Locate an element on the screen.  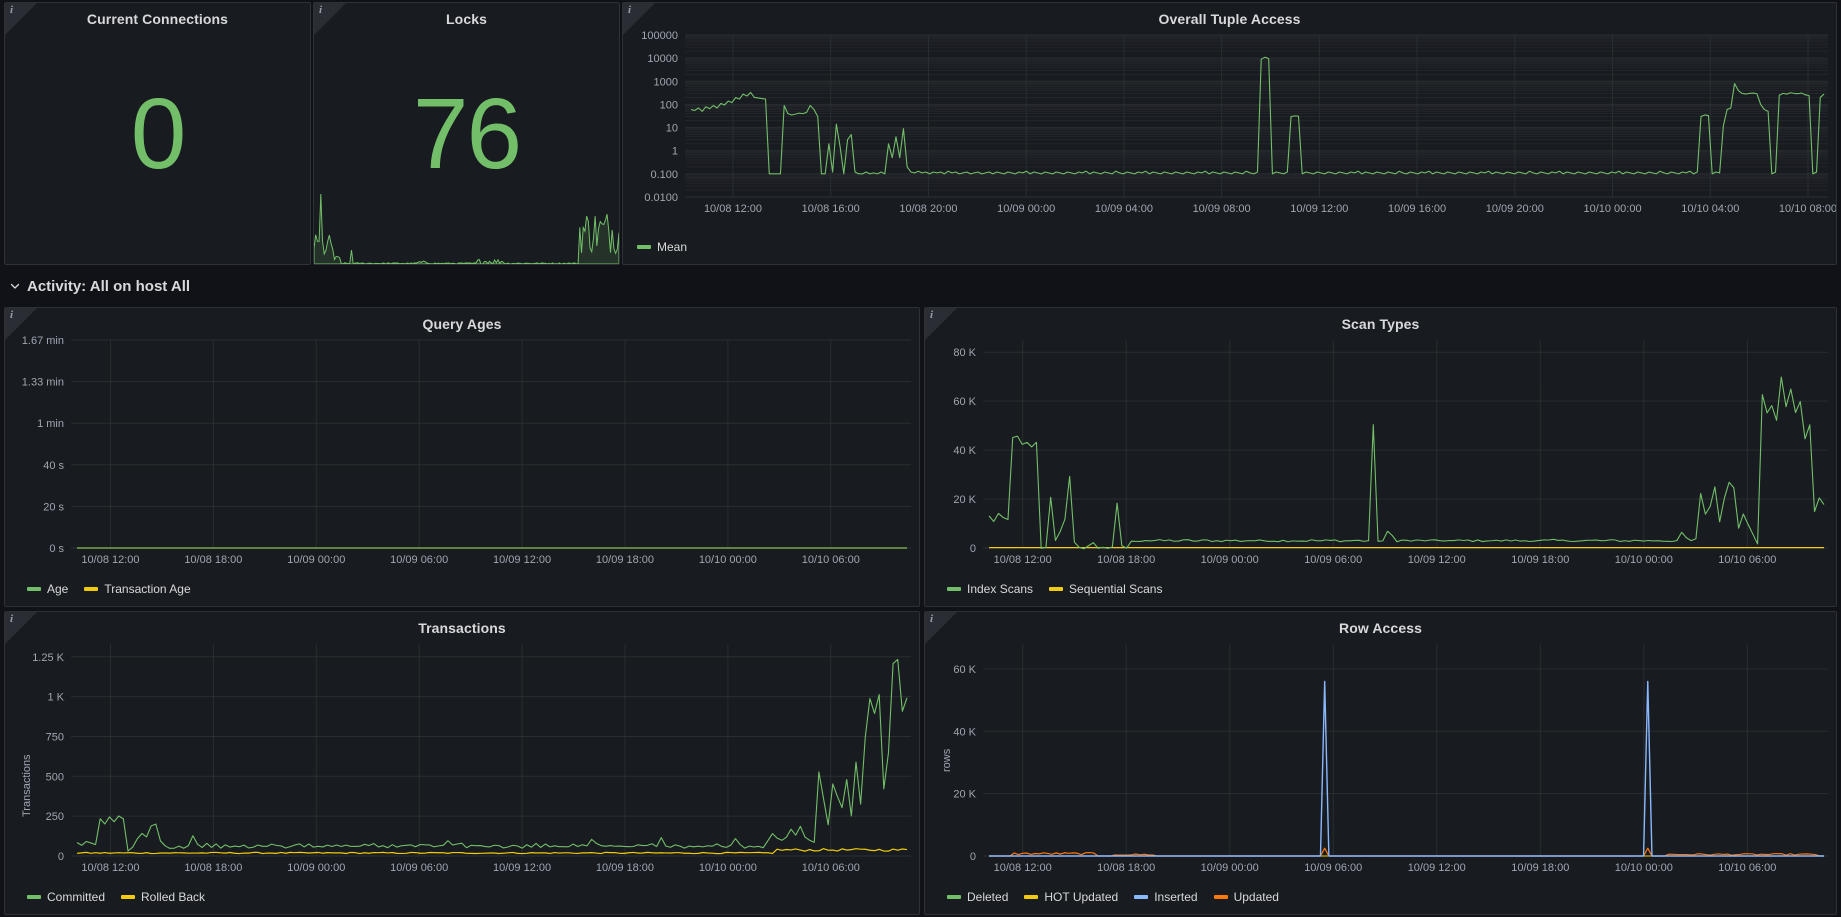
panel-title: Scan Types is located at coordinates (1380, 324).